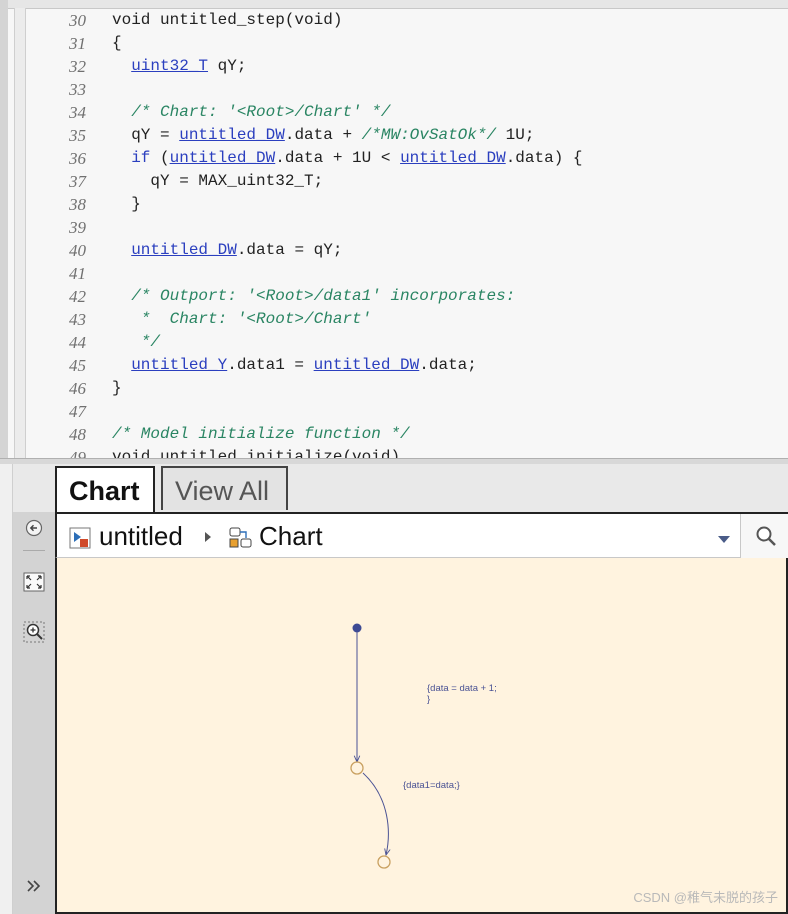 The image size is (788, 914). Describe the element at coordinates (77, 158) in the screenshot. I see `line-number: 36` at that location.